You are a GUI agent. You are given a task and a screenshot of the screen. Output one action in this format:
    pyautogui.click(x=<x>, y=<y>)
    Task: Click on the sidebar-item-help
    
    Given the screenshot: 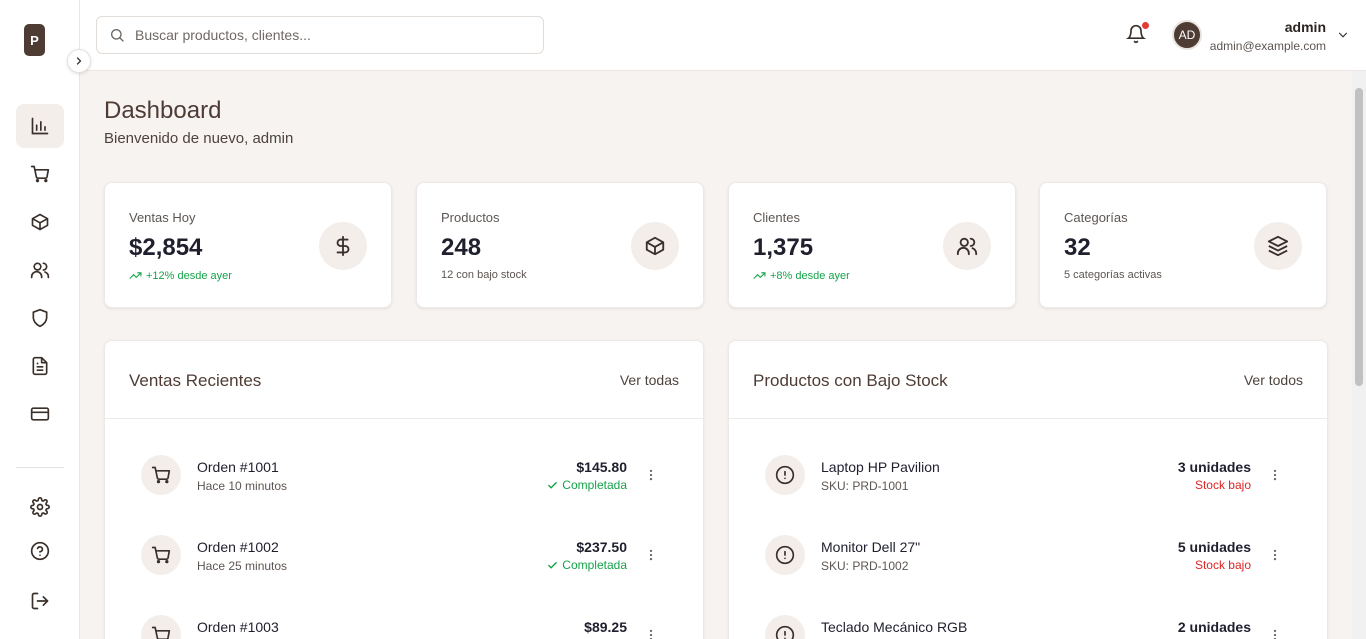 What is the action you would take?
    pyautogui.click(x=40, y=551)
    